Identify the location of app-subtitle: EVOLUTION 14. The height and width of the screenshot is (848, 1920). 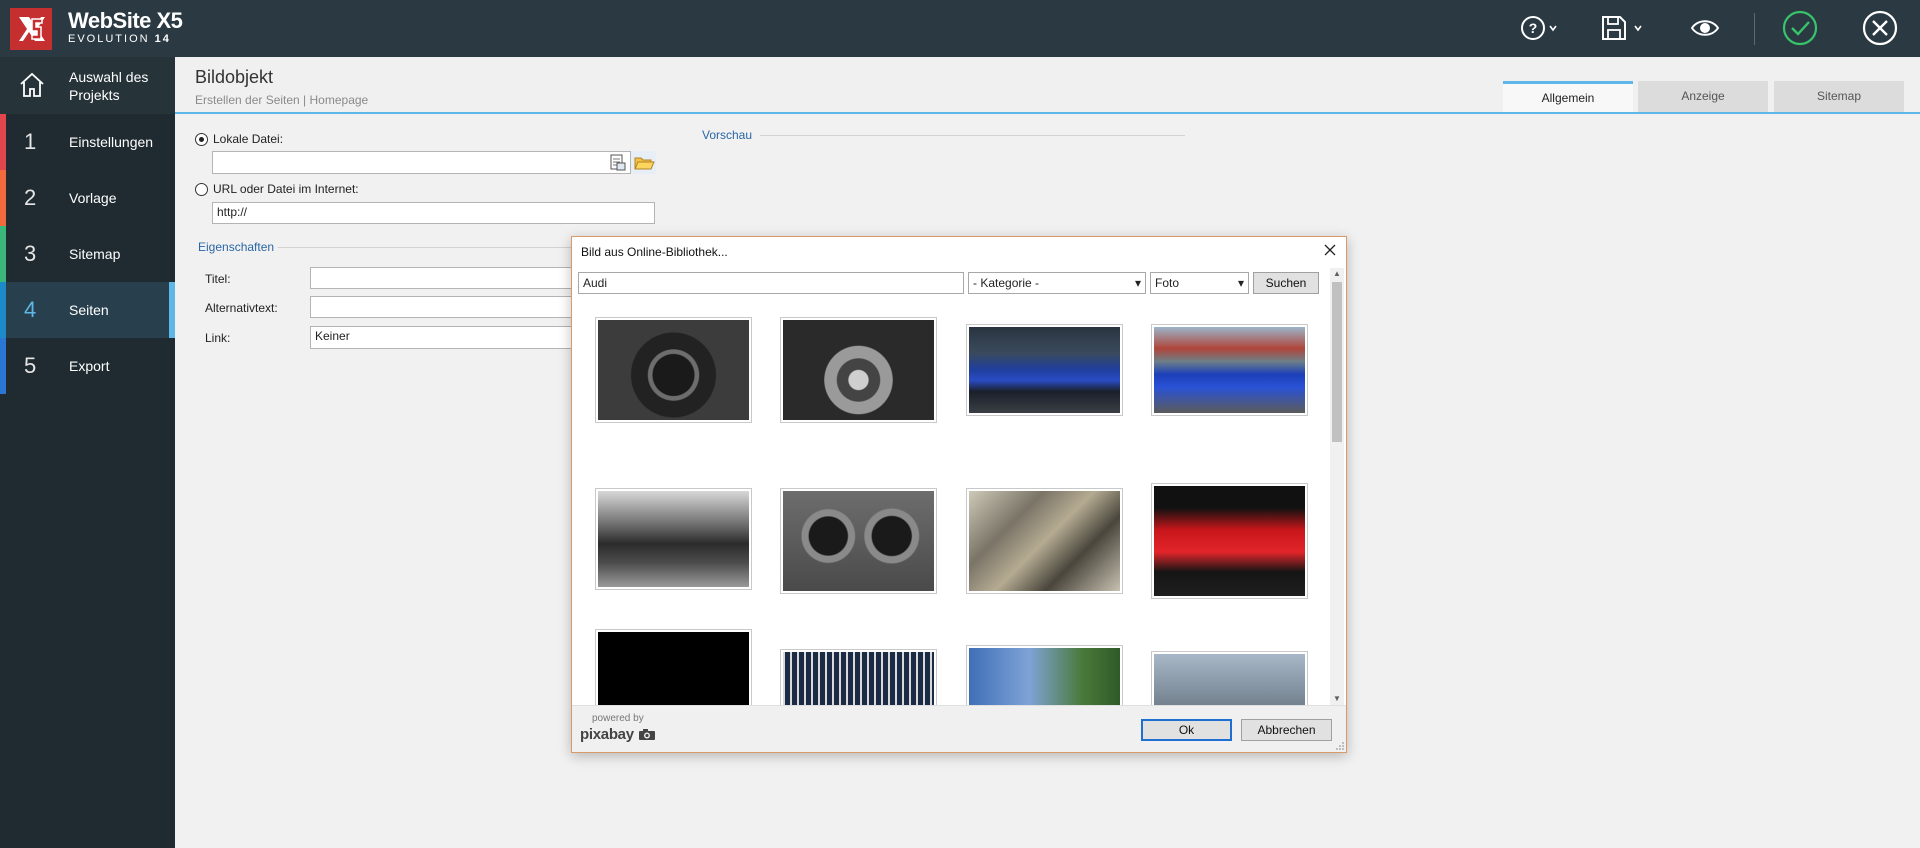
(119, 39).